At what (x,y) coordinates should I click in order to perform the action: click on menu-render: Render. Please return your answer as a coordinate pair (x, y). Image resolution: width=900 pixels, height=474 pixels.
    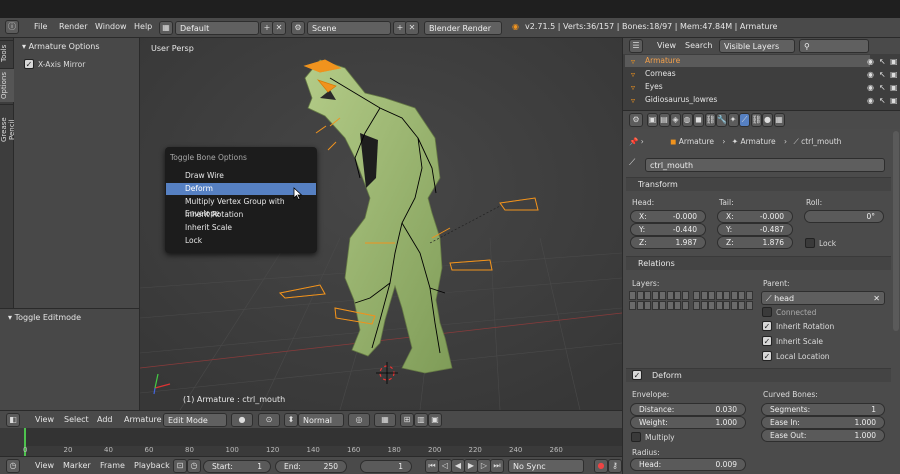
    Looking at the image, I should click on (73, 26).